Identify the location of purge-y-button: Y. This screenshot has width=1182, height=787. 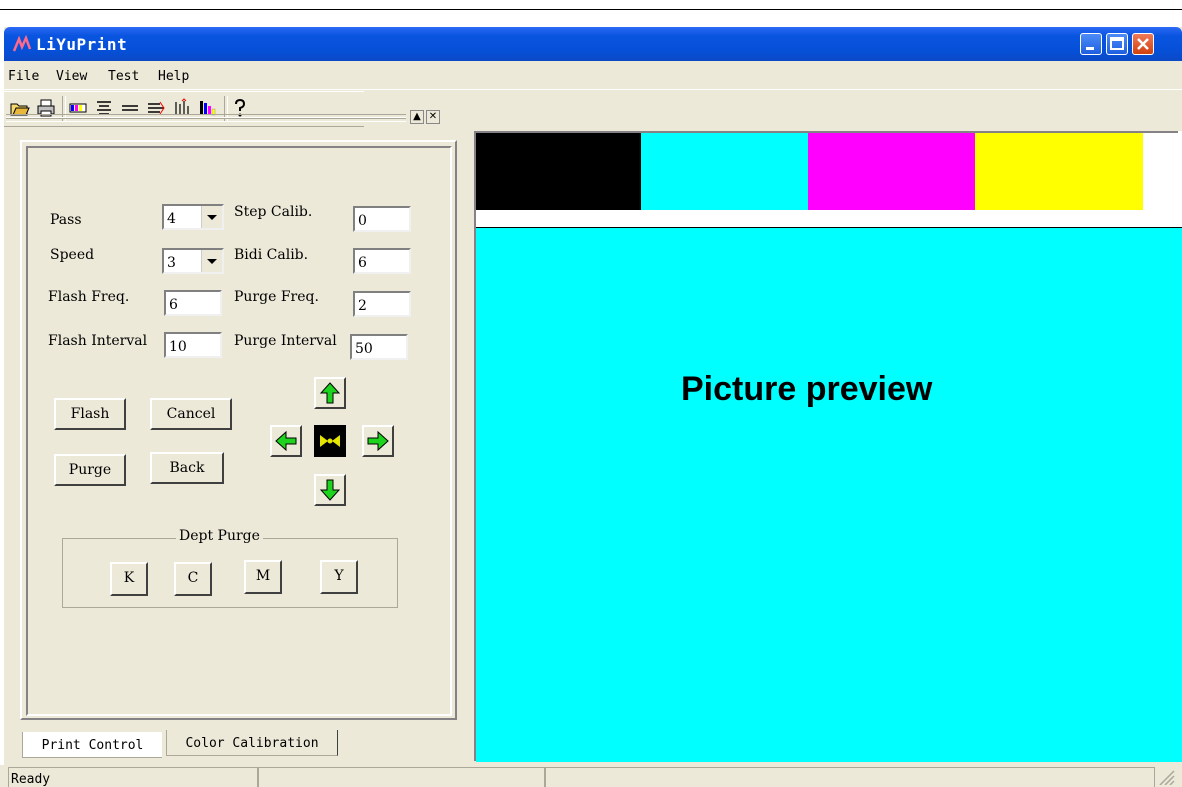
(339, 577).